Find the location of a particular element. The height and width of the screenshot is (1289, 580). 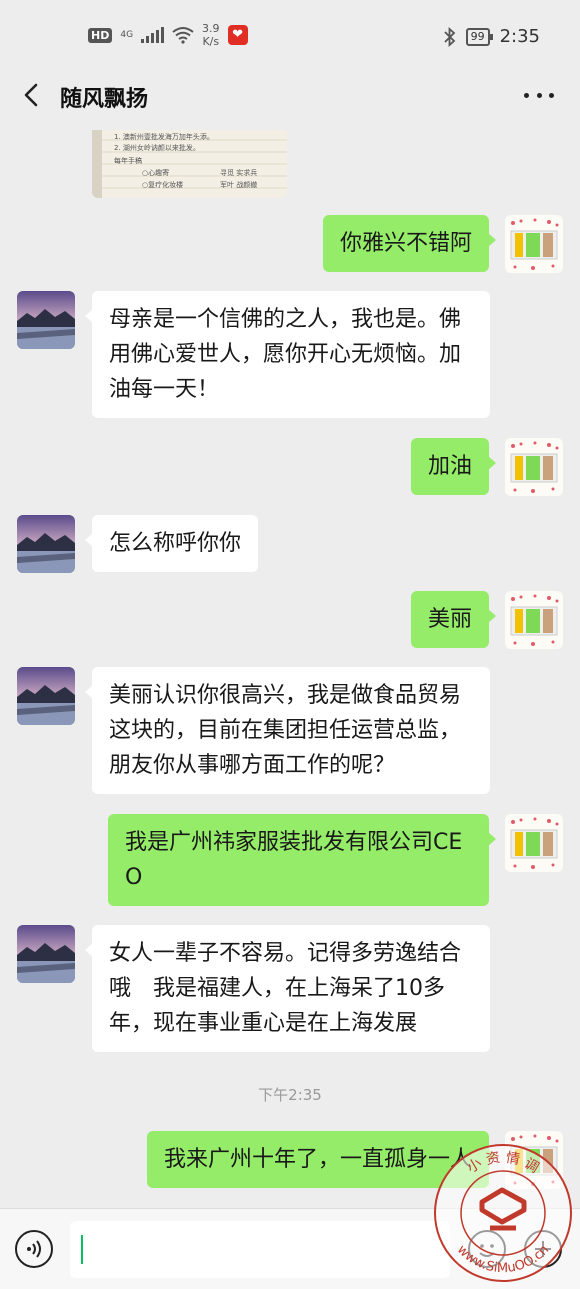

message-bubble-outgoing: 你雅兴不错阿 is located at coordinates (409, 243).